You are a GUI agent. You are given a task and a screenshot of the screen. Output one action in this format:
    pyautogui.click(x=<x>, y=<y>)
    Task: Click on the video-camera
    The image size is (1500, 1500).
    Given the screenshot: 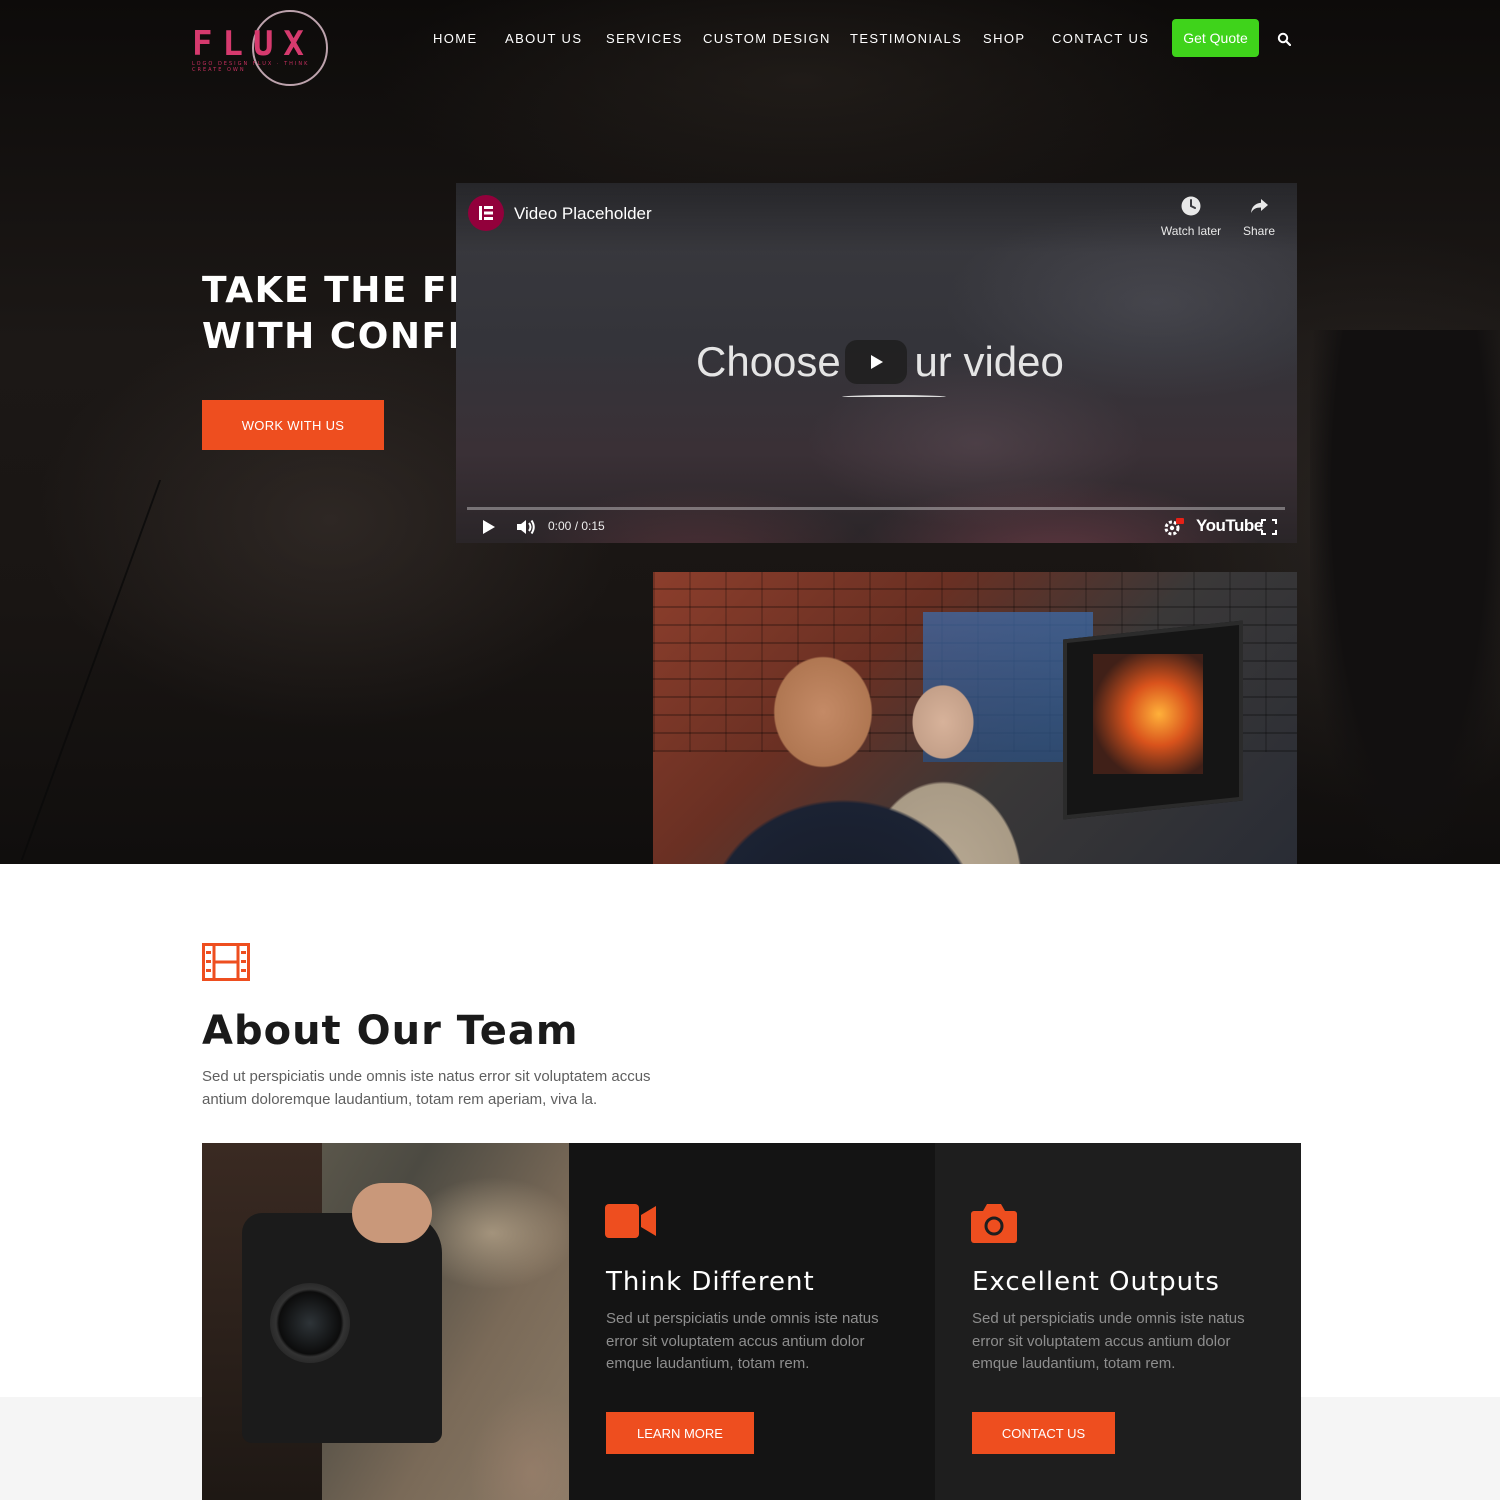 What is the action you would take?
    pyautogui.click(x=342, y=1328)
    